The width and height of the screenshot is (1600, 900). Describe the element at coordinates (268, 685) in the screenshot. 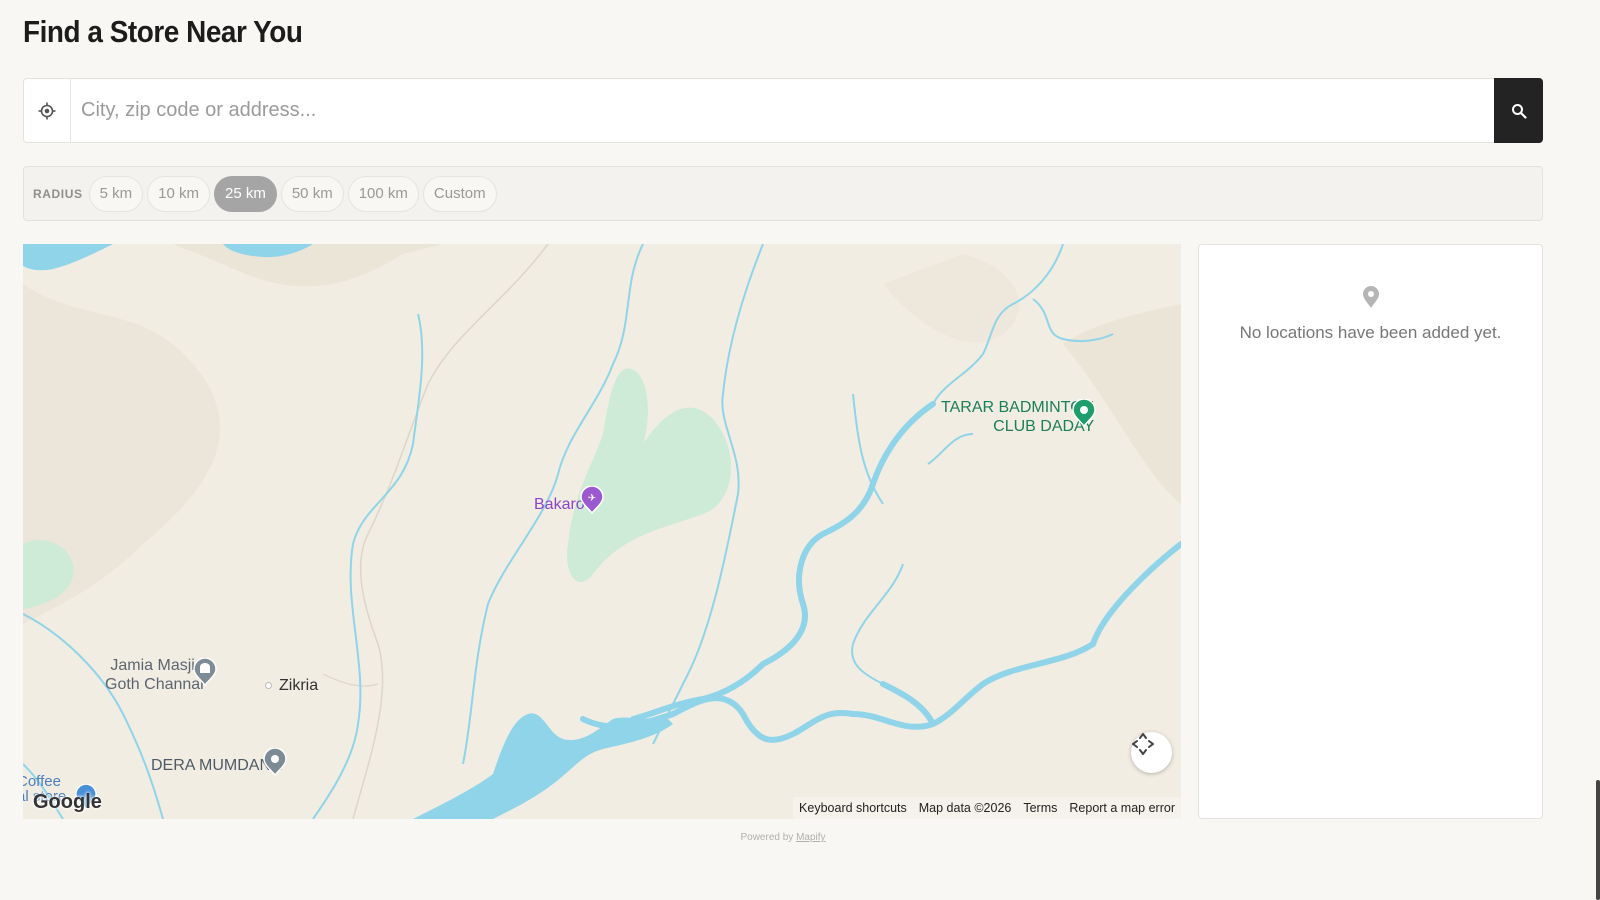

I see `zikria-dot-icon` at that location.